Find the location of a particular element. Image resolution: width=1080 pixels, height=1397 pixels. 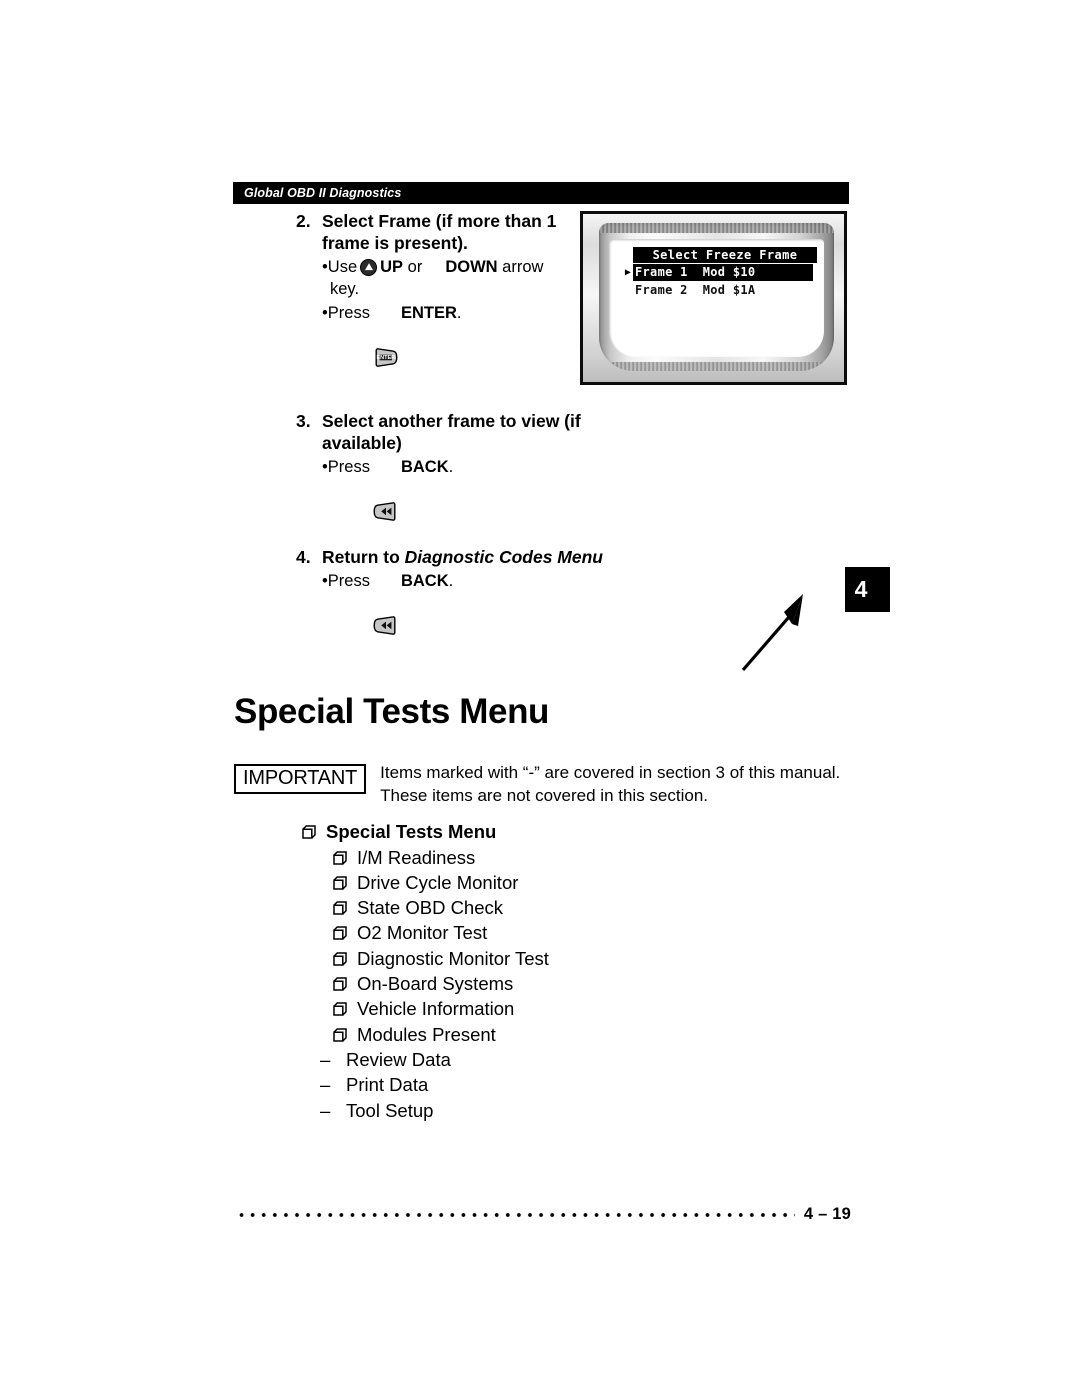

lcd-row-frame-1: ▶ Frame 1 Mod $10 is located at coordinates (718, 272).